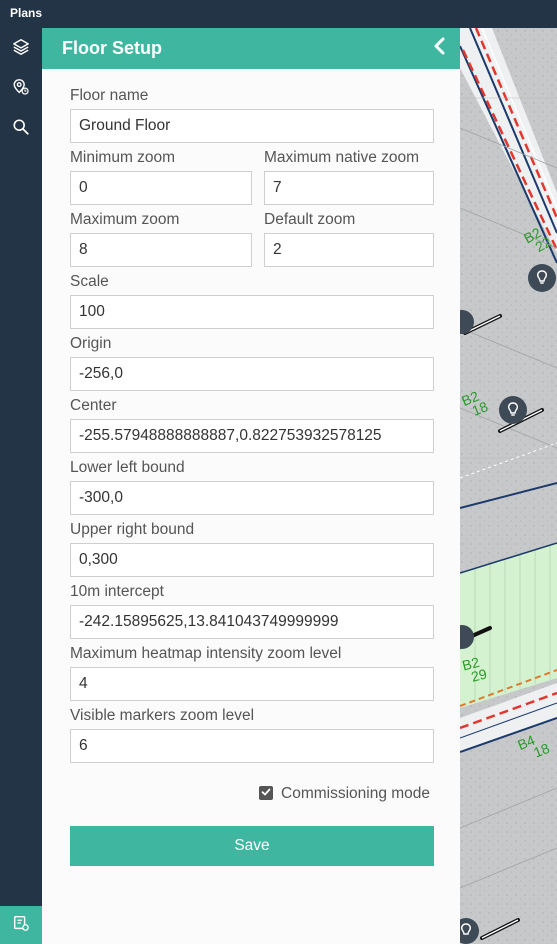 This screenshot has height=944, width=557. I want to click on minimum-zoom-input, so click(161, 188).